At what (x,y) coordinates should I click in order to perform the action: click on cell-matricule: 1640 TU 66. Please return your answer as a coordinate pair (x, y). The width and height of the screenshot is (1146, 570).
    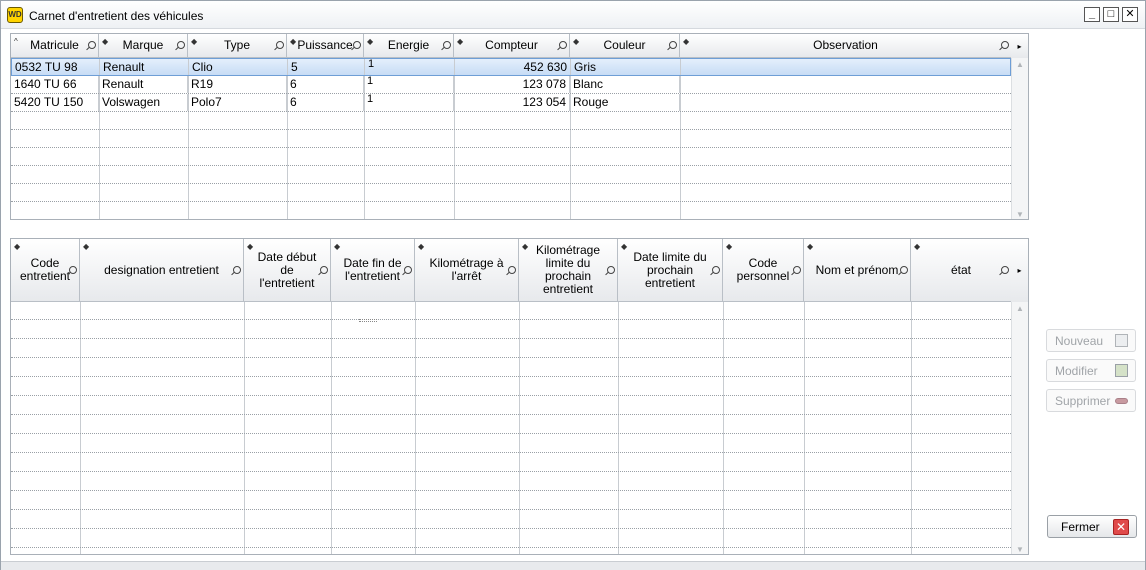
    Looking at the image, I should click on (55, 84).